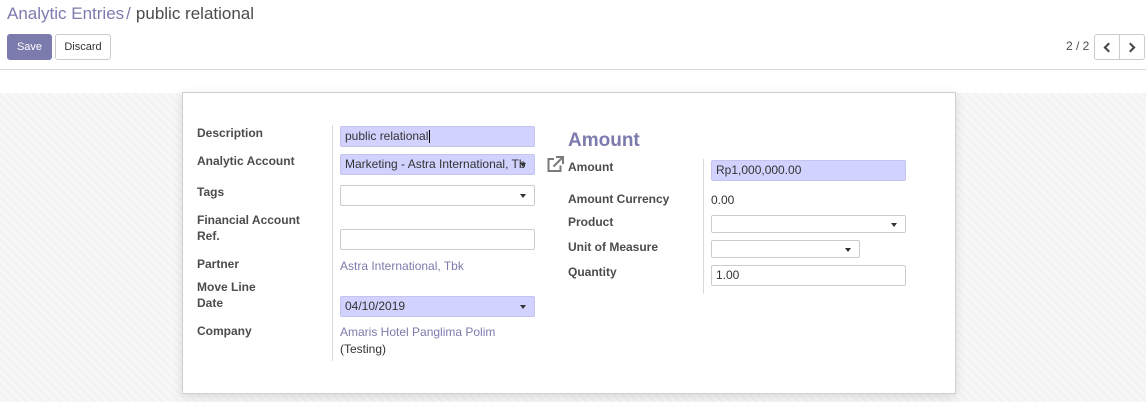 The image size is (1146, 402). Describe the element at coordinates (208, 236) in the screenshot. I see `financial-ref-label-line2: Ref.` at that location.